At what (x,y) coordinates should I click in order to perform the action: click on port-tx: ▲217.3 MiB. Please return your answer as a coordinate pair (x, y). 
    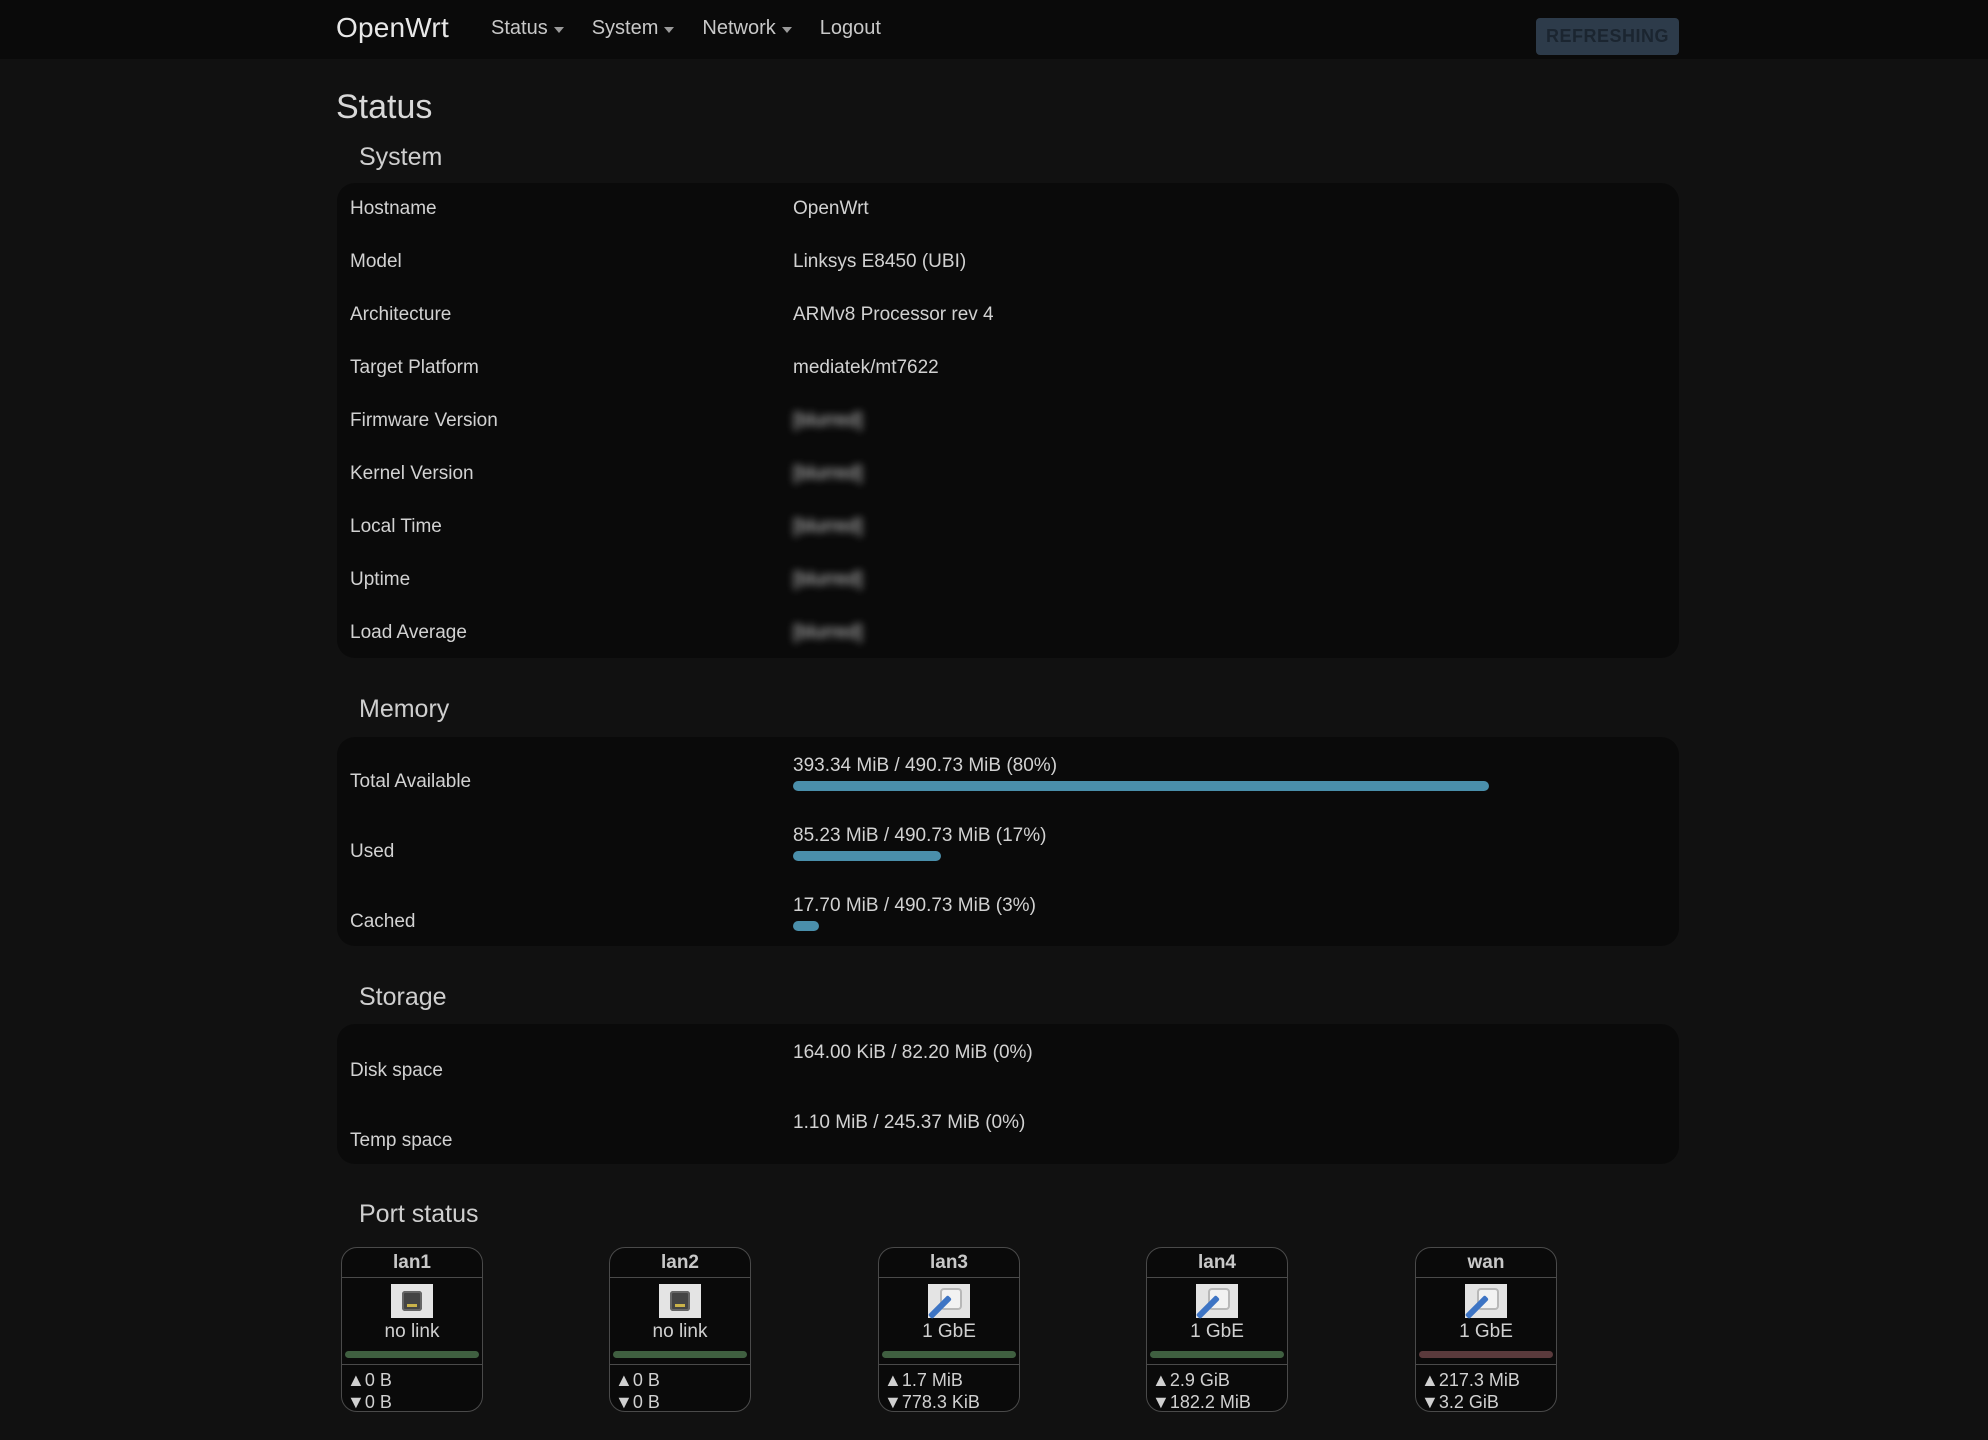
    Looking at the image, I should click on (1488, 1380).